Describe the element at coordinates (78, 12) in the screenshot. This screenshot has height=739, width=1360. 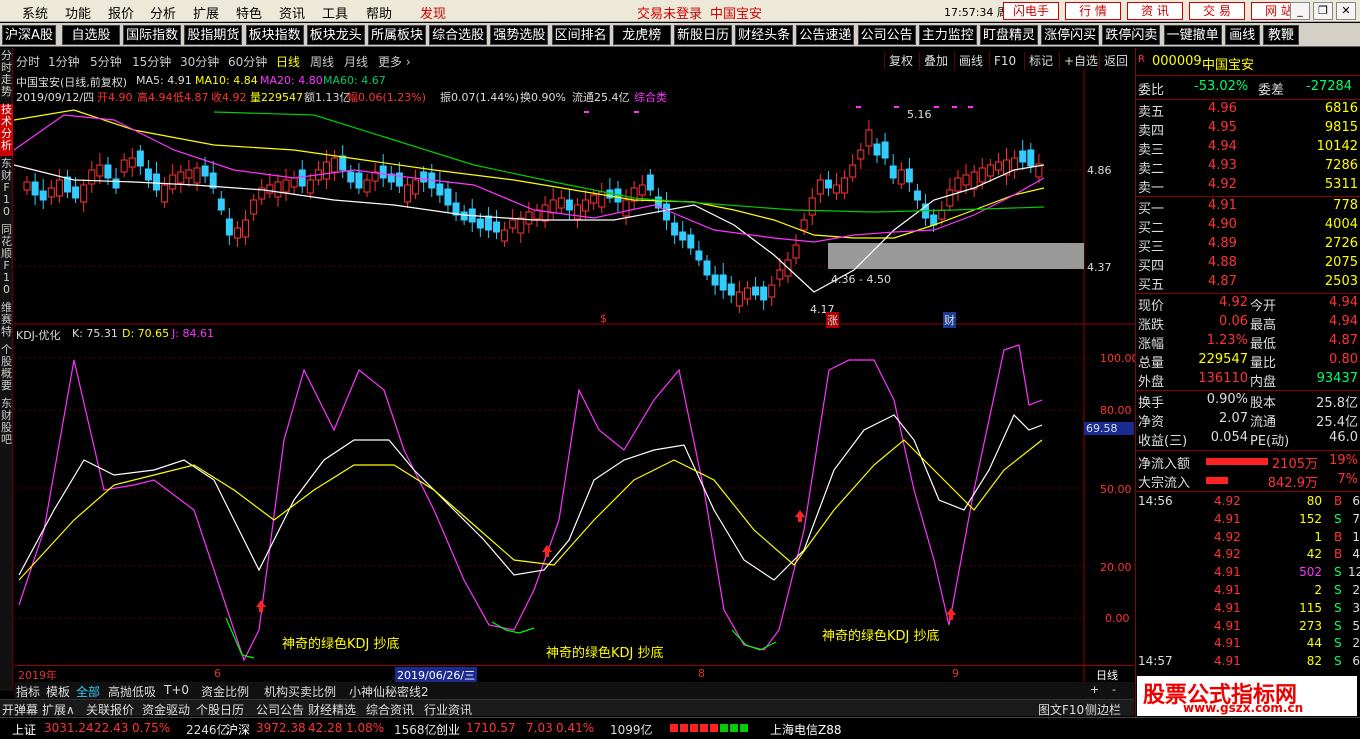
I see `menu-1: 功能` at that location.